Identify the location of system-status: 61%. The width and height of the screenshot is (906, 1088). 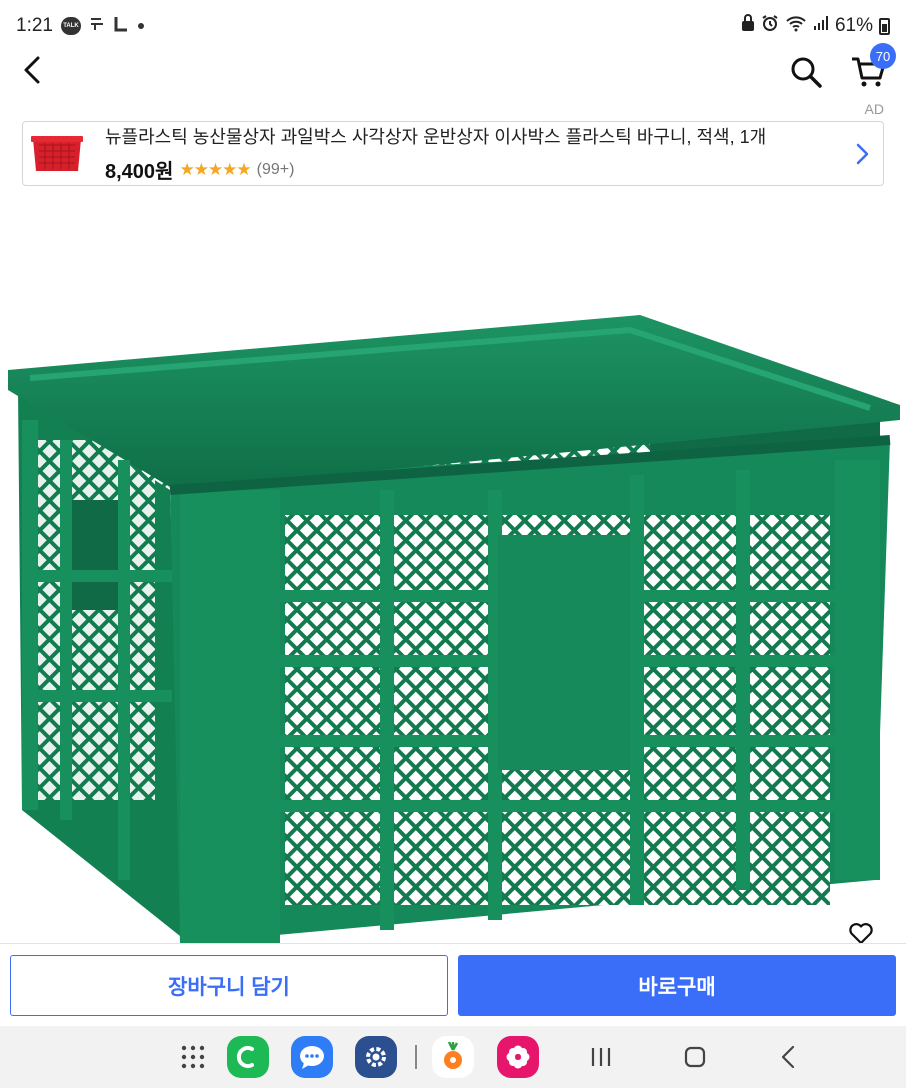
(815, 26).